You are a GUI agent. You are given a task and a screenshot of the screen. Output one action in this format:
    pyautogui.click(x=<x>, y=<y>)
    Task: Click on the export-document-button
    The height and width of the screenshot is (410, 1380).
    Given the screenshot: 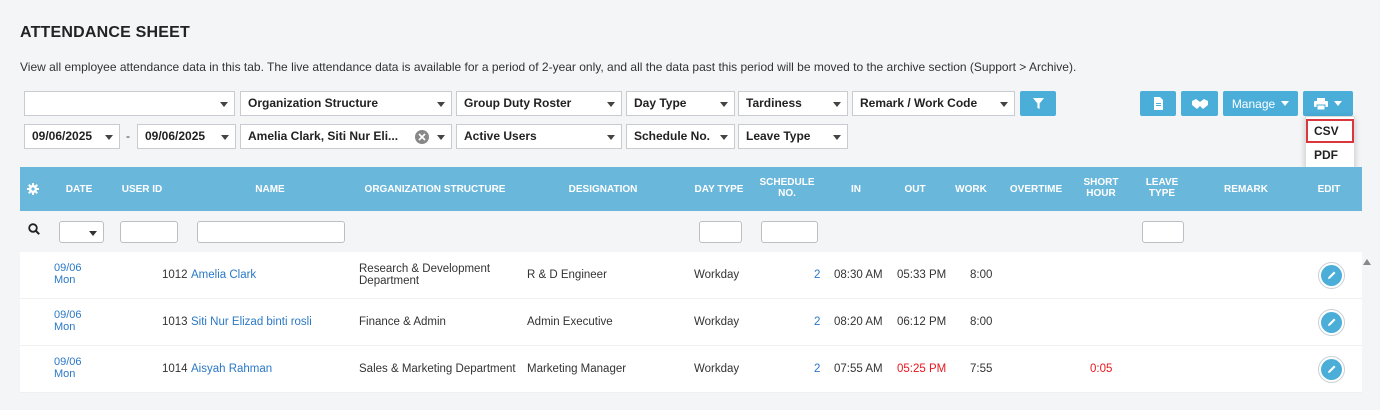 What is the action you would take?
    pyautogui.click(x=1158, y=103)
    